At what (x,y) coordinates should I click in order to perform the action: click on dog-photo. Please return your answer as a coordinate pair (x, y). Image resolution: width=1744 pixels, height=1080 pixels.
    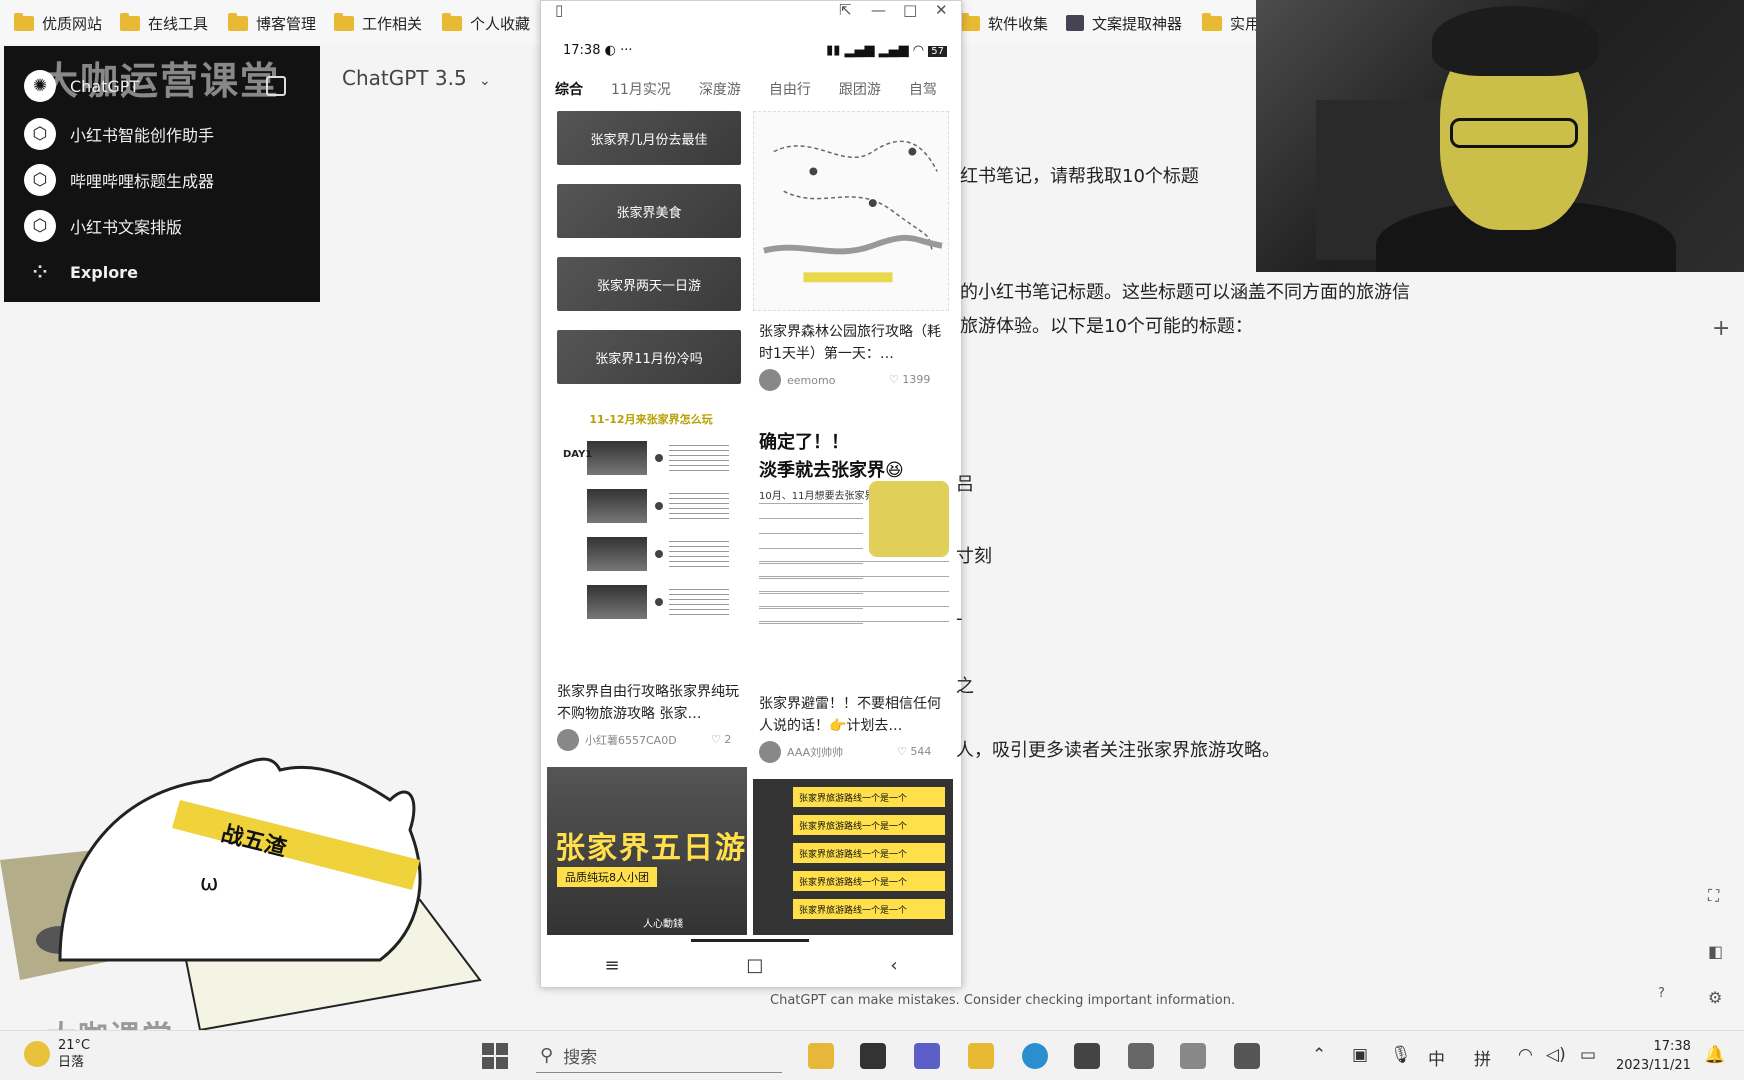
    Looking at the image, I should click on (909, 519).